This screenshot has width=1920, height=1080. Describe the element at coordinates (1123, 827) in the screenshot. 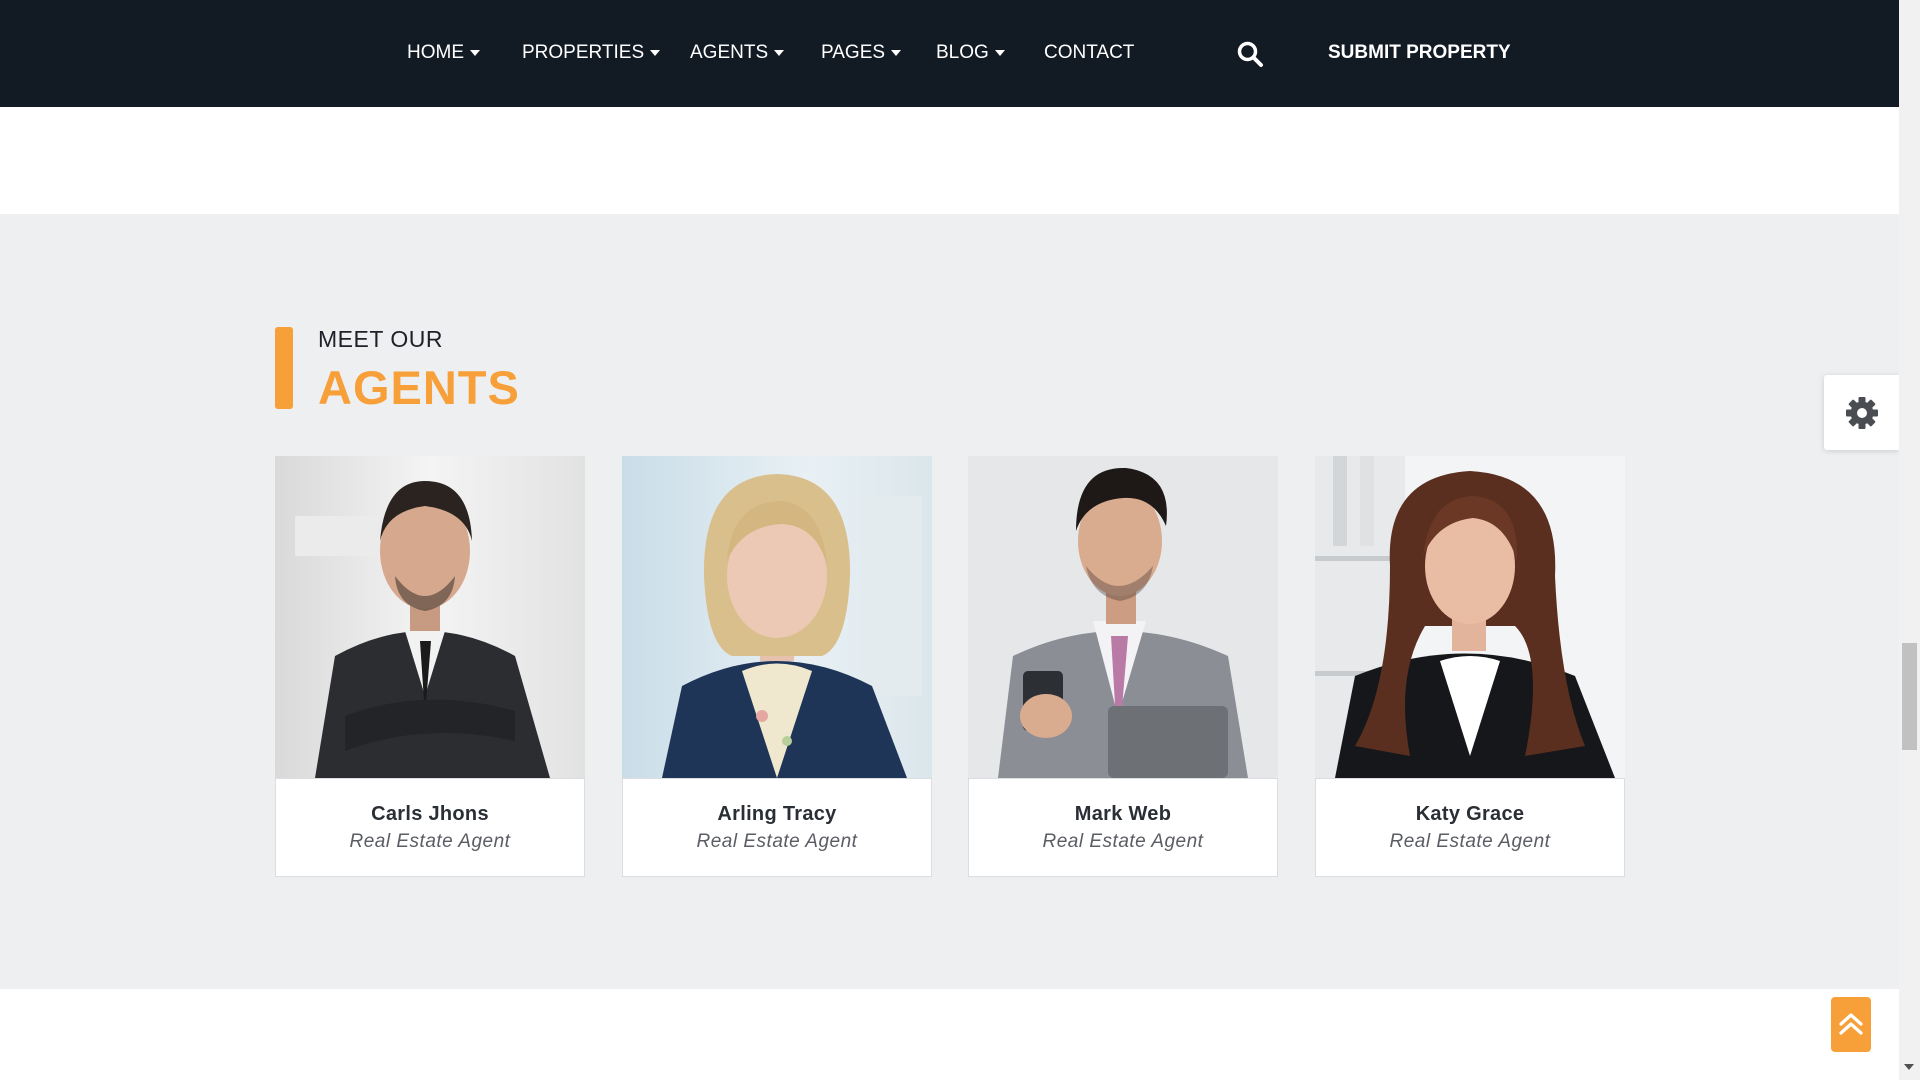

I see `agent-info: Mark Web Real Estate Agent` at that location.